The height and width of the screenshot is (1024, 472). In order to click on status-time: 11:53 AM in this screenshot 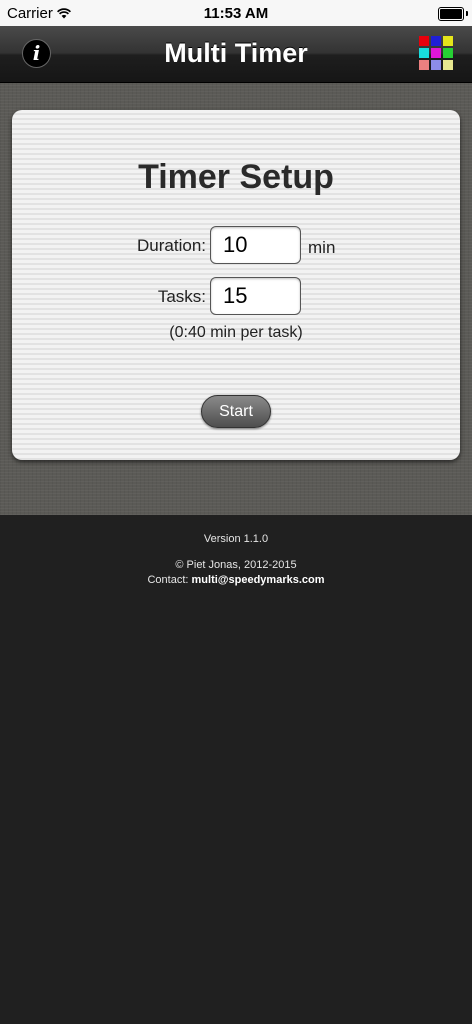, I will do `click(236, 13)`.